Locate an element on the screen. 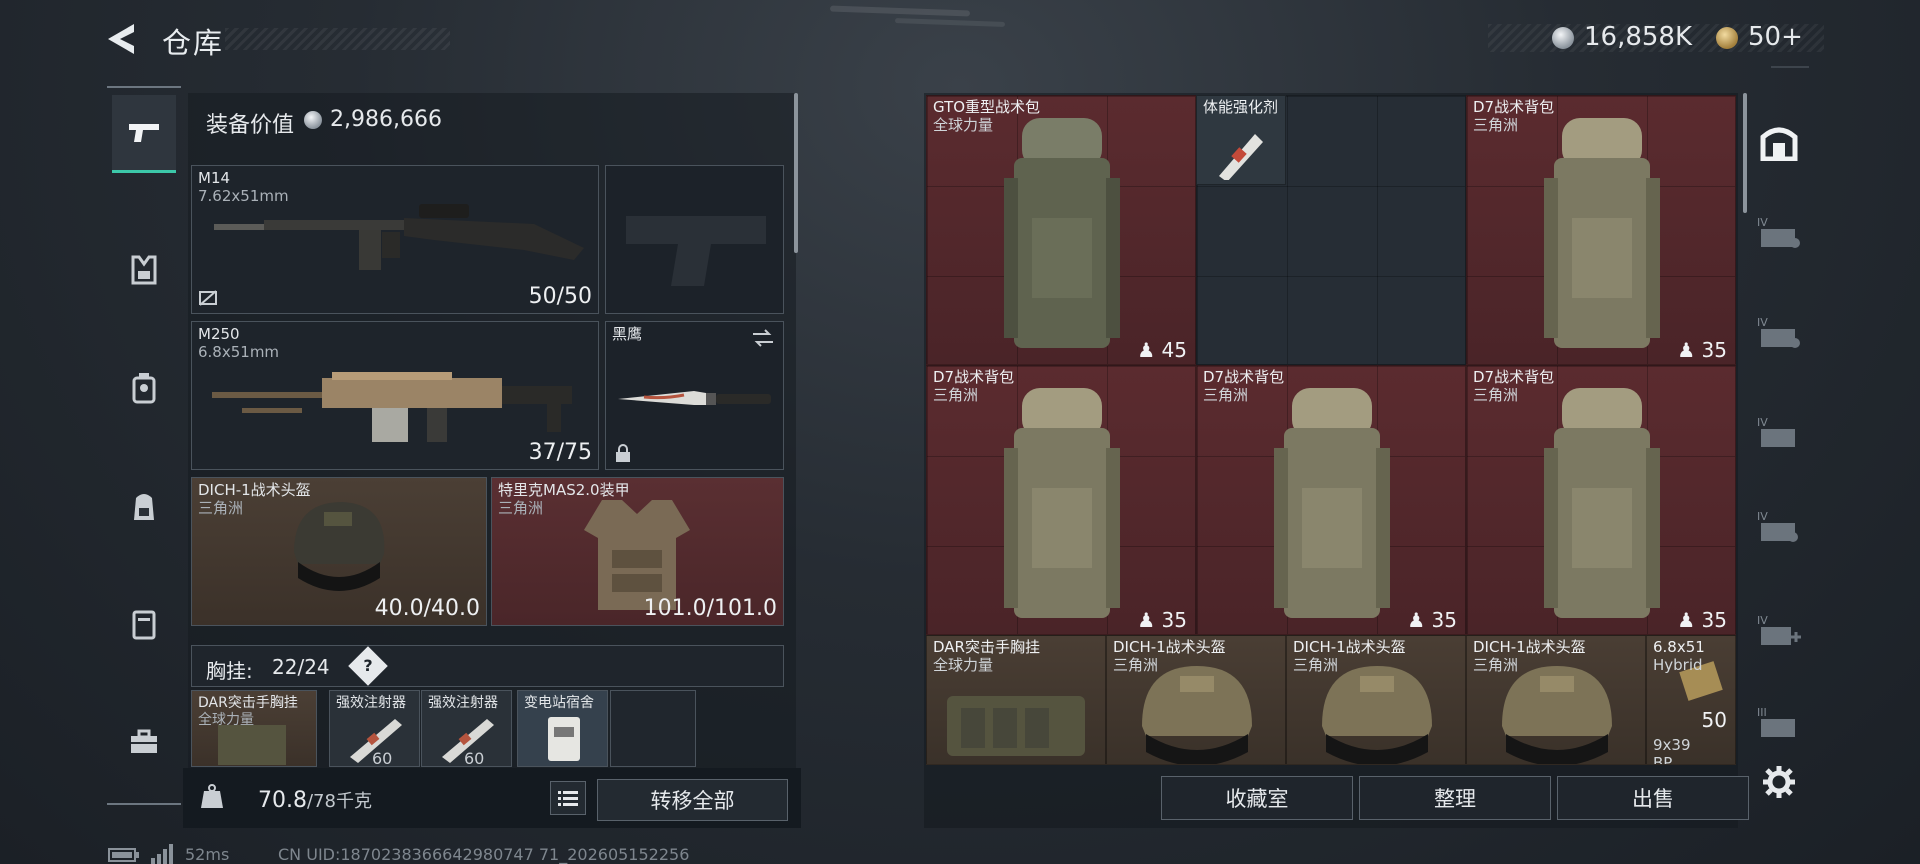 This screenshot has height=864, width=1920. tier-iii-container-icon: III is located at coordinates (1776, 721).